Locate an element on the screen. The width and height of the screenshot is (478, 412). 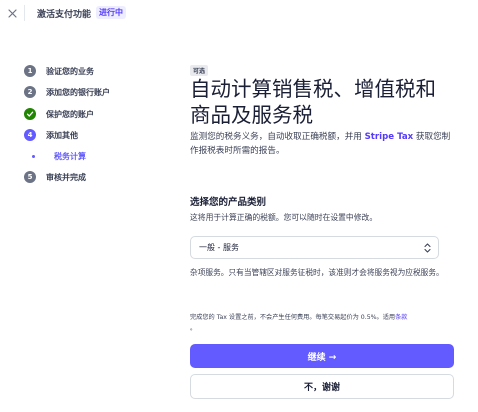
stripe-tax-link: Stripe Tax is located at coordinates (389, 137).